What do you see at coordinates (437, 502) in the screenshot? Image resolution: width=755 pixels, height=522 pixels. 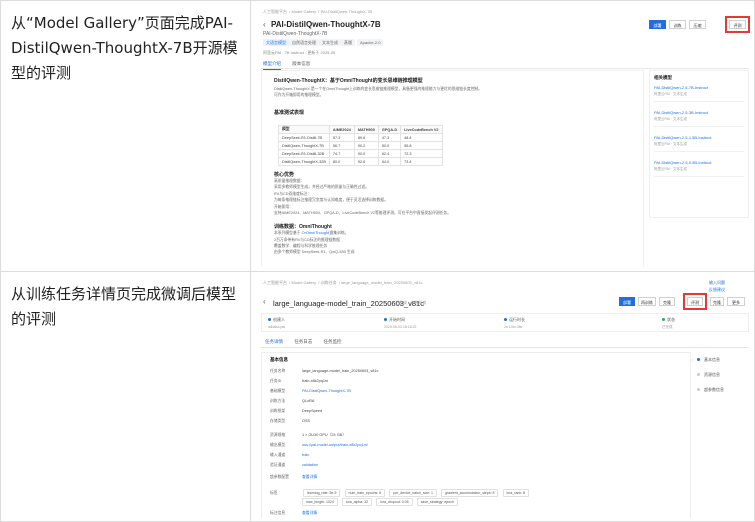 I see `hyperparam-chip: save_strategy: epoch` at bounding box center [437, 502].